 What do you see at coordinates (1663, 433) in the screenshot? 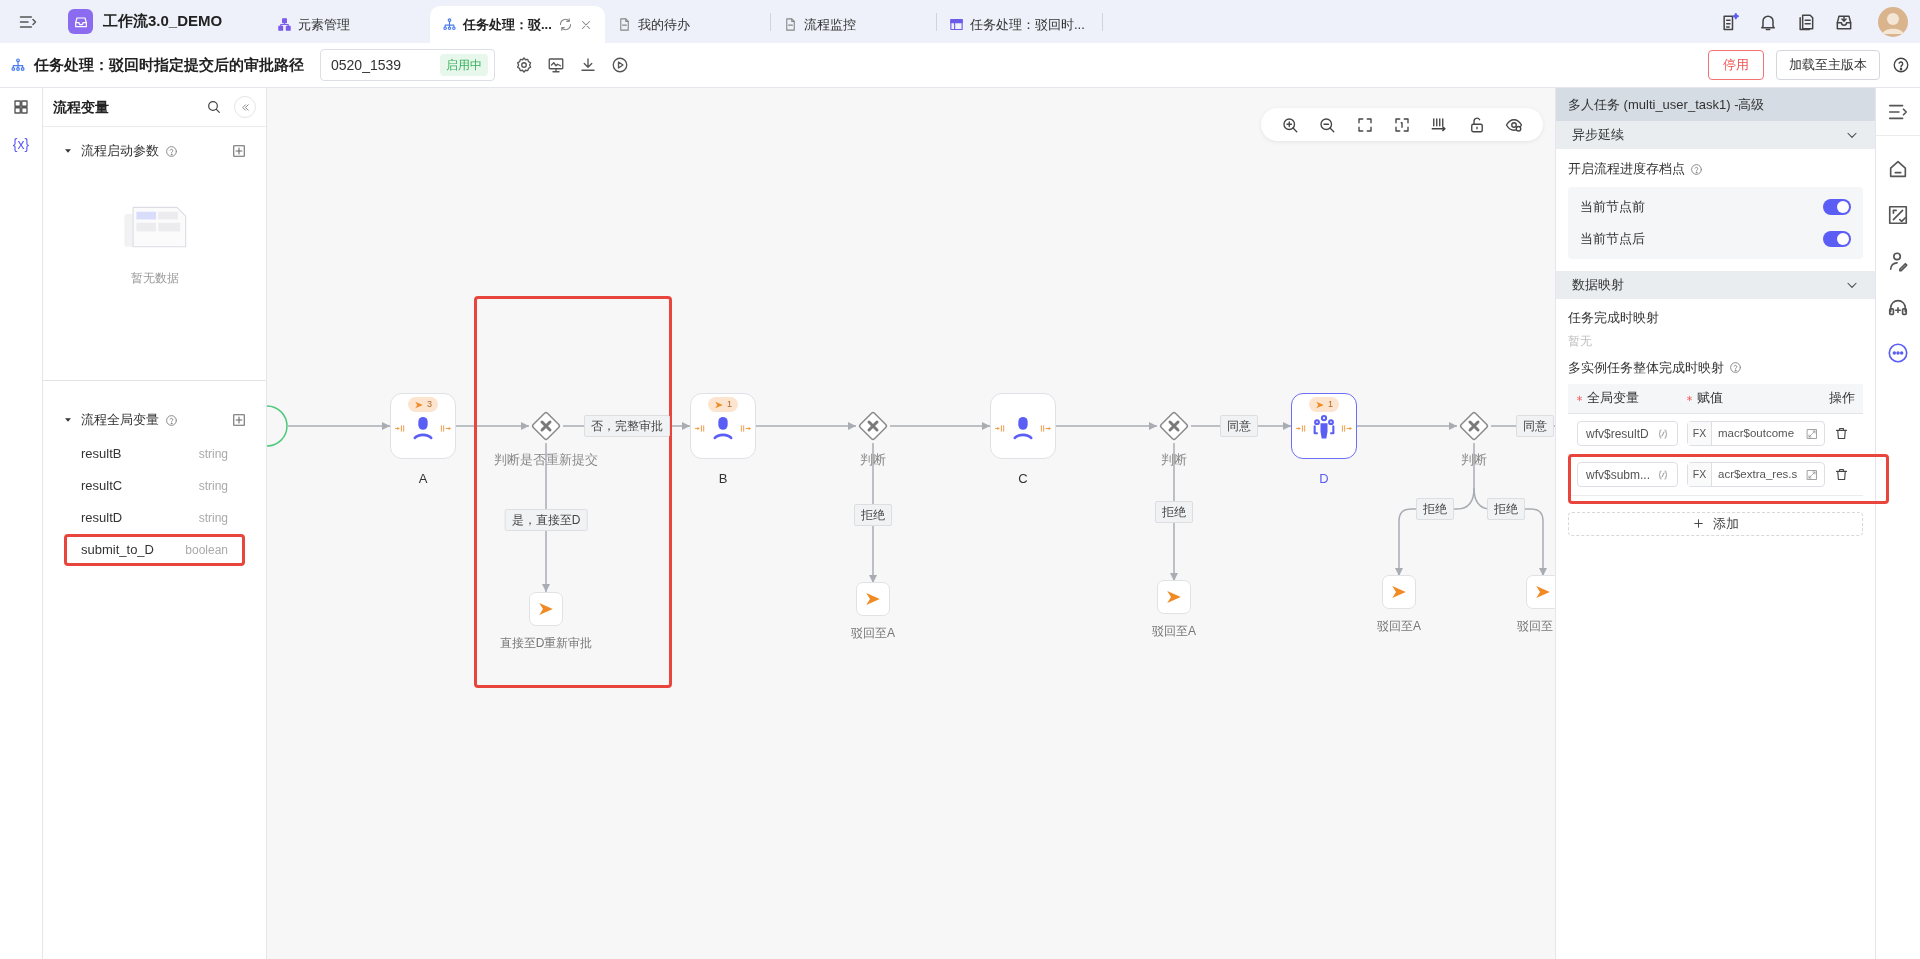
I see `code-icon` at bounding box center [1663, 433].